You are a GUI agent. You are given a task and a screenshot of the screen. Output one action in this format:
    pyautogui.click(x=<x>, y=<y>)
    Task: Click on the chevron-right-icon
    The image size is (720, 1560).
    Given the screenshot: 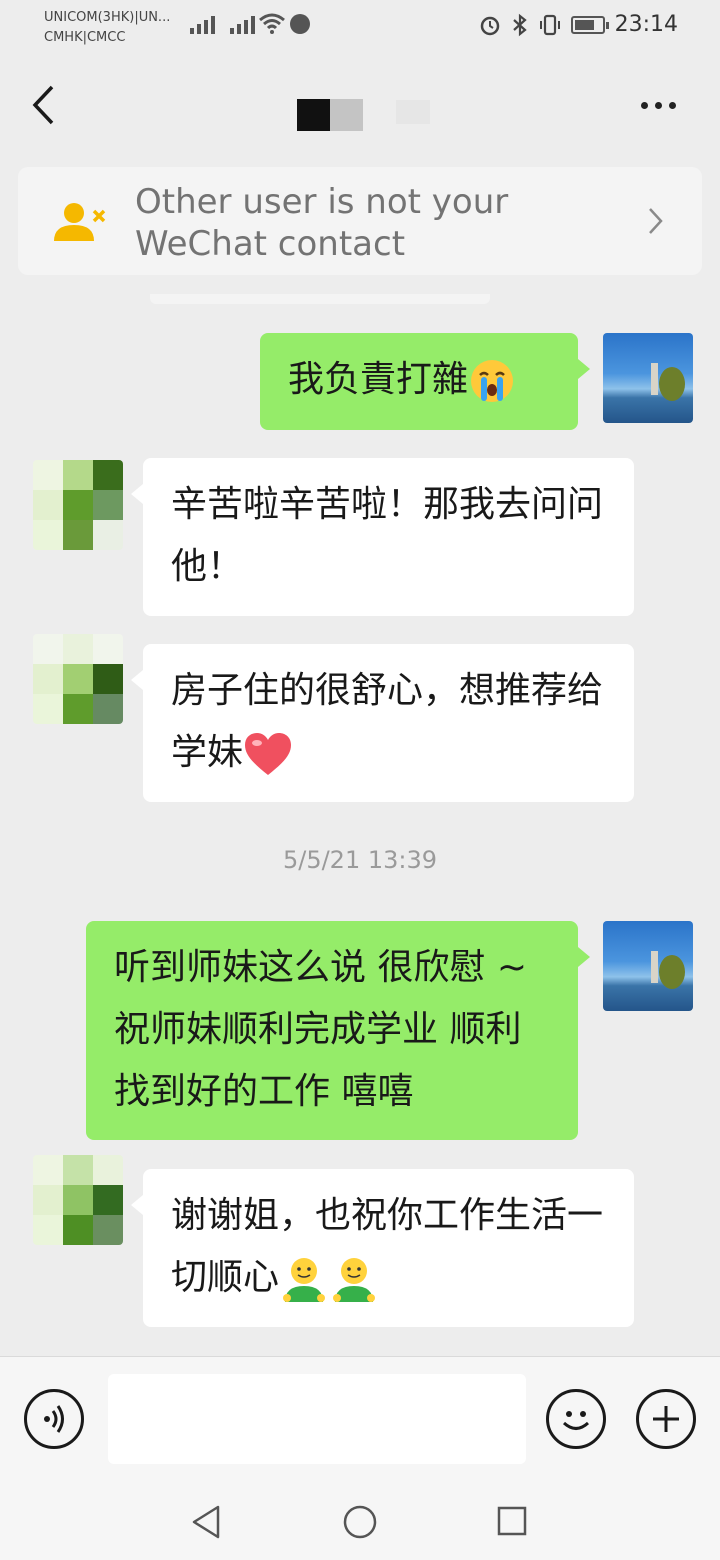 What is the action you would take?
    pyautogui.click(x=656, y=221)
    